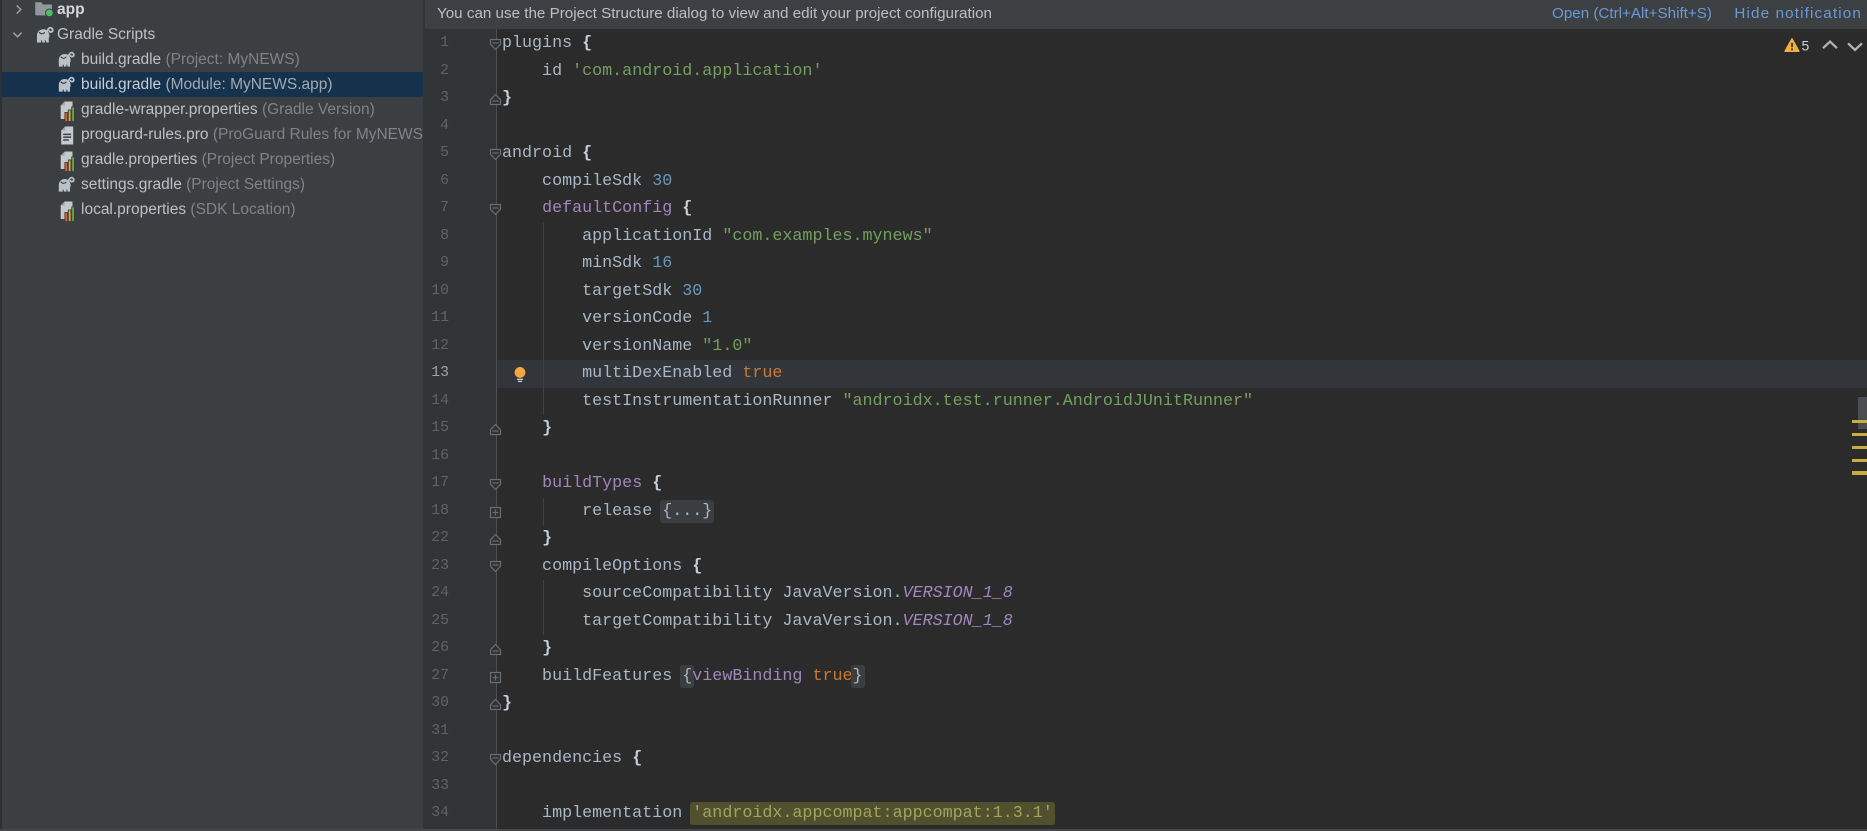 The height and width of the screenshot is (831, 1867). Describe the element at coordinates (1806, 46) in the screenshot. I see `svg-text: 5` at that location.